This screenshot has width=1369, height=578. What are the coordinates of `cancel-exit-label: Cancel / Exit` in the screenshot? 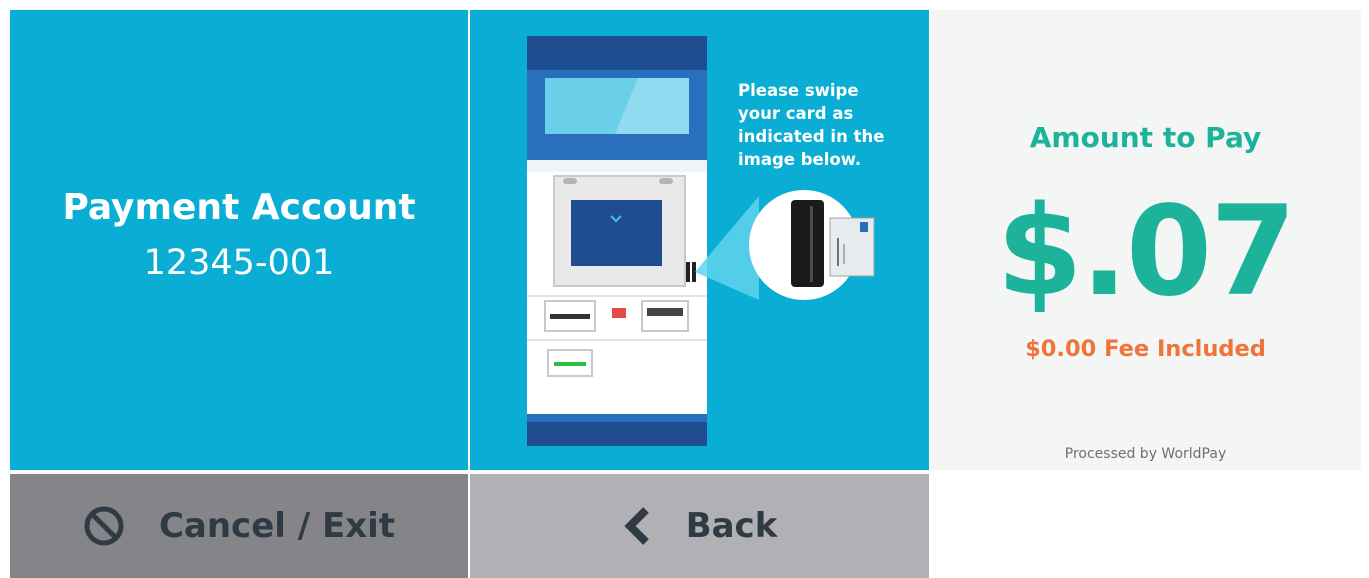 It's located at (277, 526).